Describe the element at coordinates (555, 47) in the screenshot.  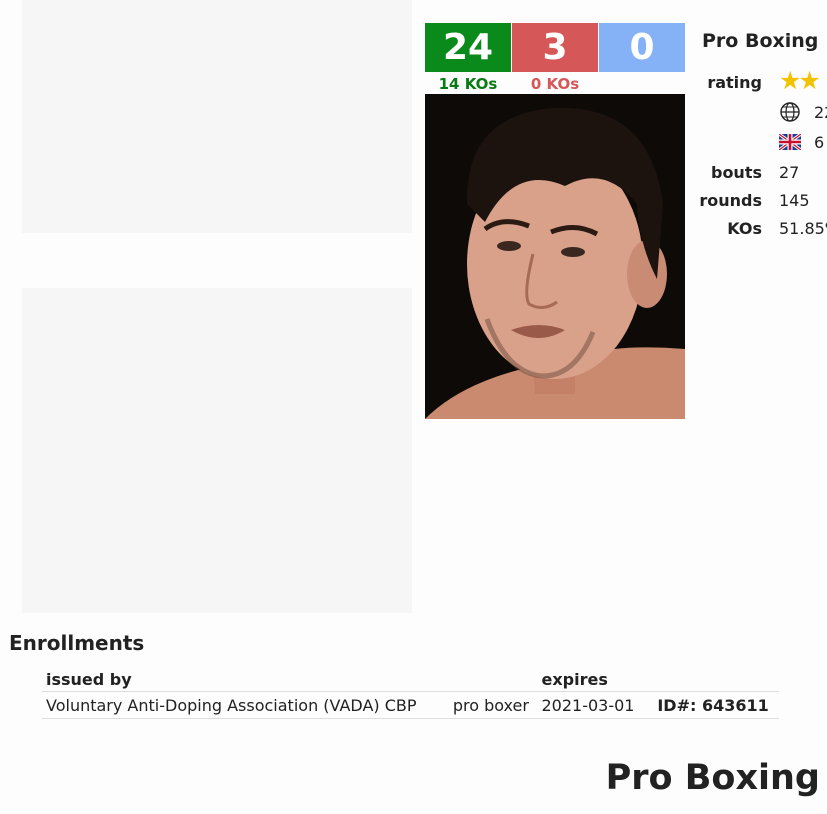
I see `losses-count: 3` at that location.